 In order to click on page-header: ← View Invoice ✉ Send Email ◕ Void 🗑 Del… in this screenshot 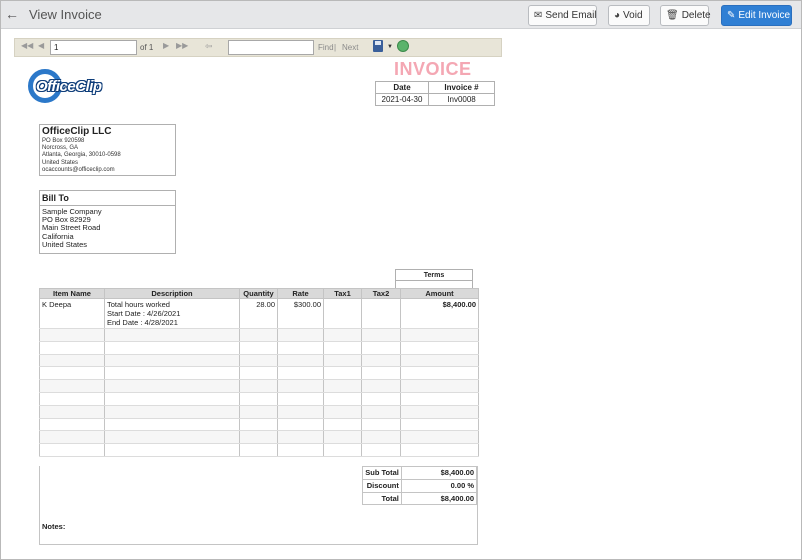, I will do `click(401, 15)`.